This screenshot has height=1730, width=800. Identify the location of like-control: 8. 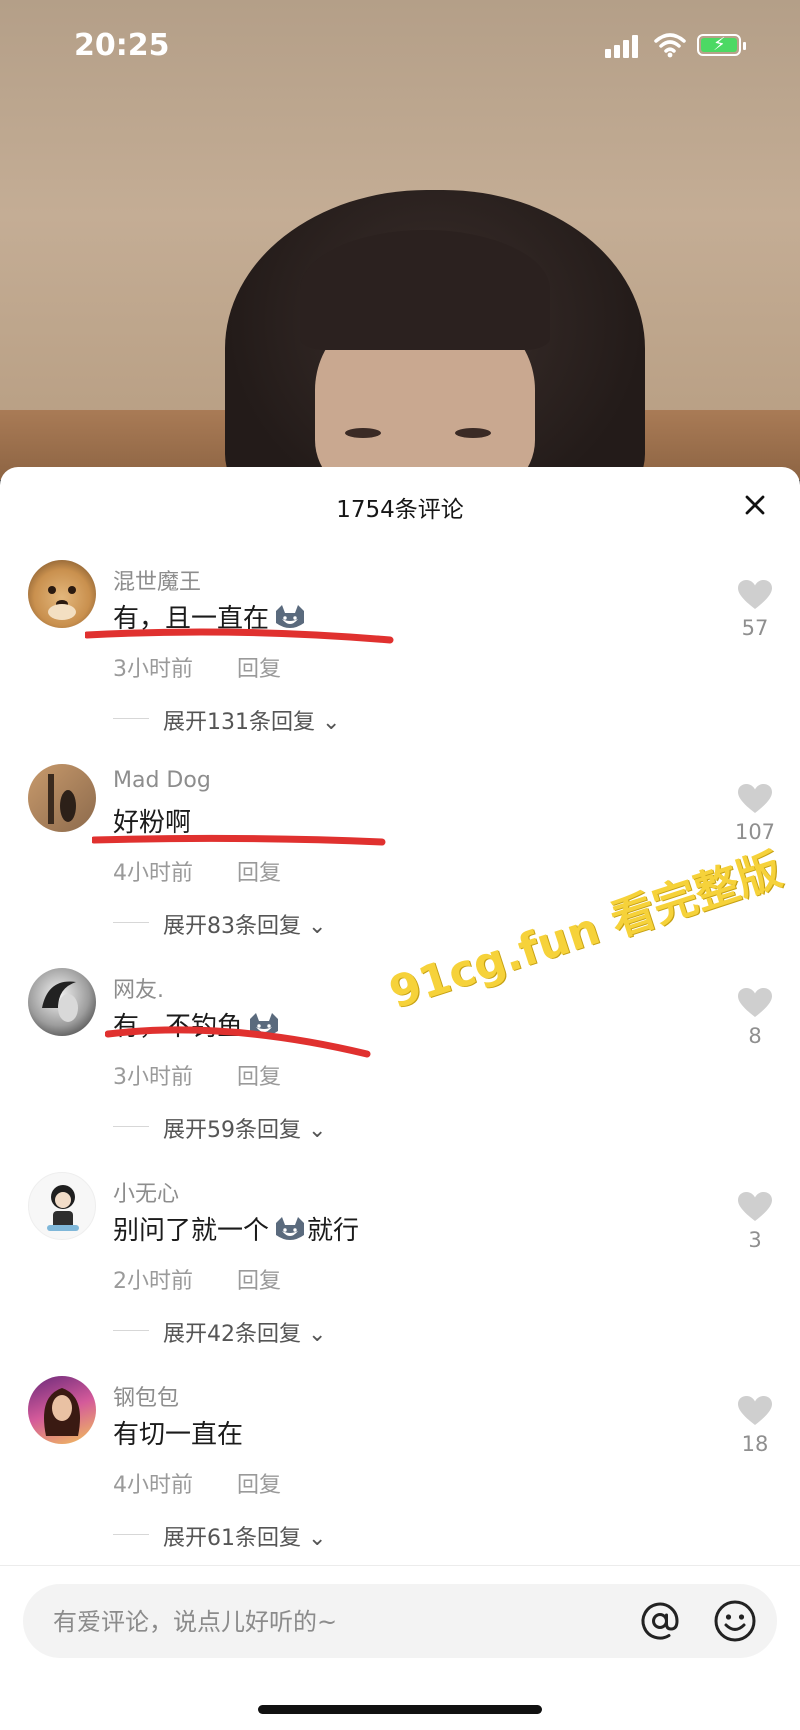
(755, 1018).